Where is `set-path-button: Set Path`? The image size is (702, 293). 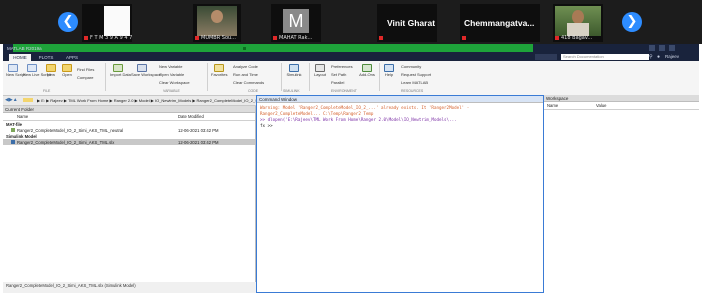
set-path-button: Set Path is located at coordinates (338, 74).